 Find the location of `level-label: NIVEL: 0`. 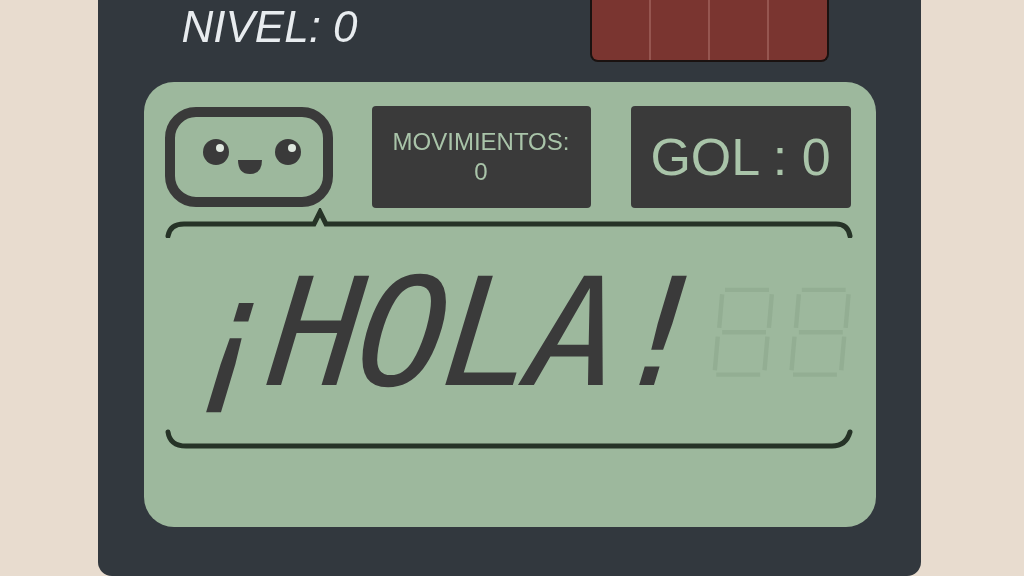

level-label: NIVEL: 0 is located at coordinates (269, 27).